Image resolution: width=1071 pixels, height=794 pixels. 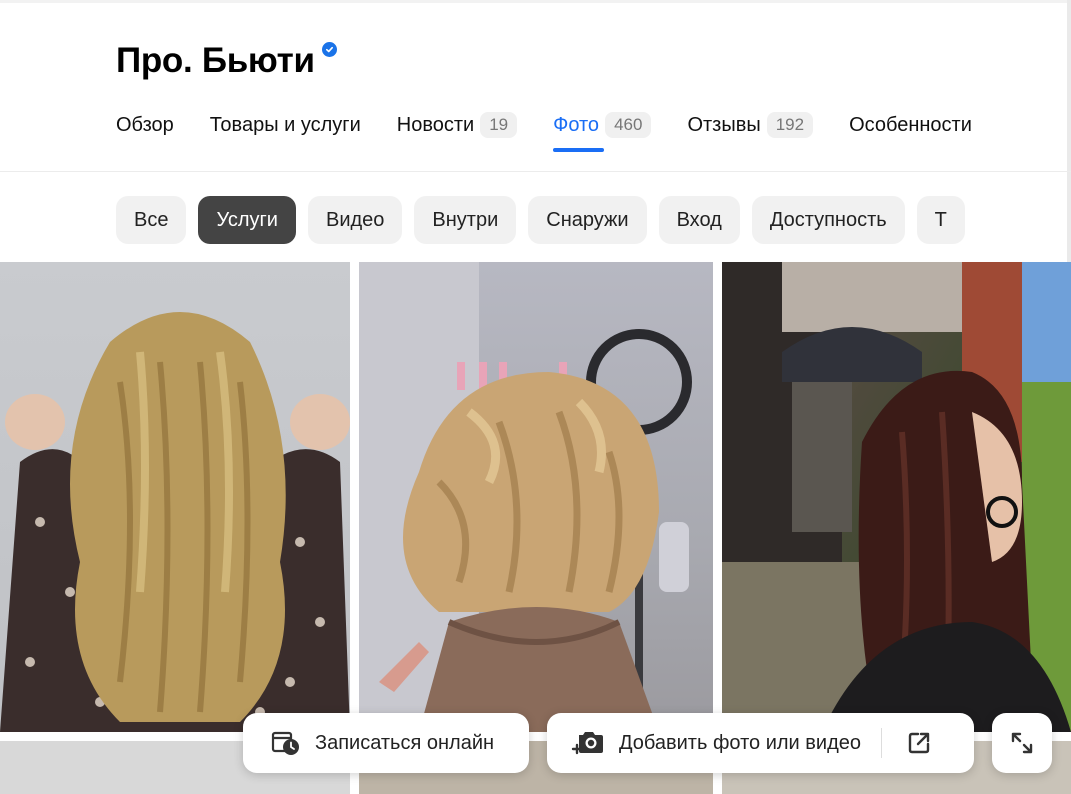 What do you see at coordinates (405, 742) in the screenshot?
I see `book-online-label: Записаться онлайн` at bounding box center [405, 742].